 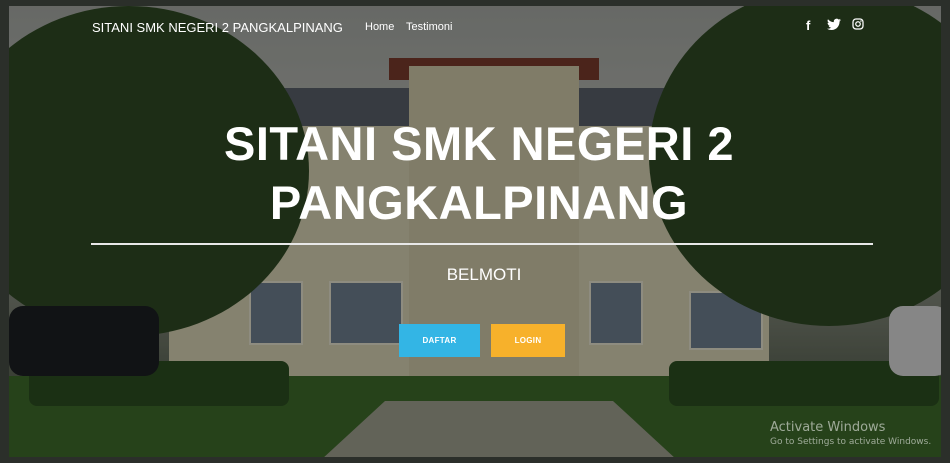 What do you see at coordinates (379, 27) in the screenshot?
I see `nav-link-home: Home` at bounding box center [379, 27].